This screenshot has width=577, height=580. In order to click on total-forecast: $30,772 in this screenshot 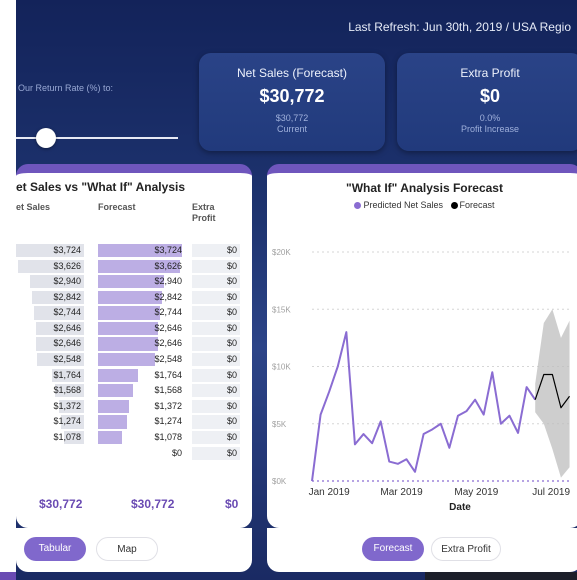, I will do `click(153, 504)`.